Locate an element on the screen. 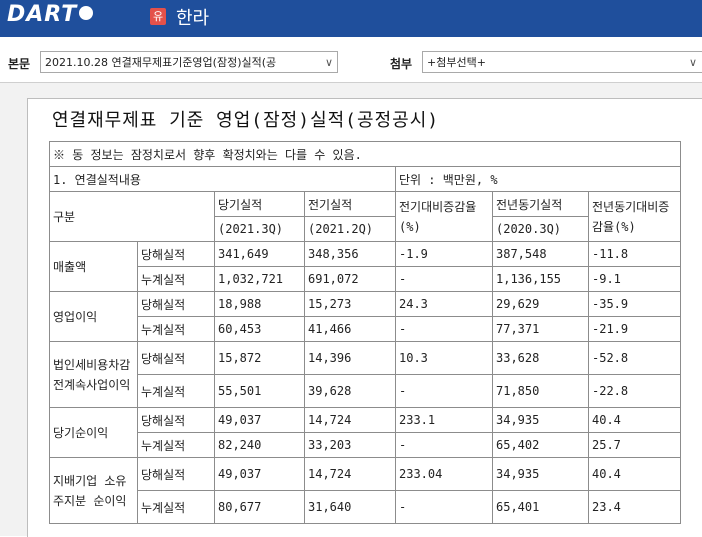 This screenshot has height=537, width=702. cell-yoy: -22.8 is located at coordinates (634, 391).